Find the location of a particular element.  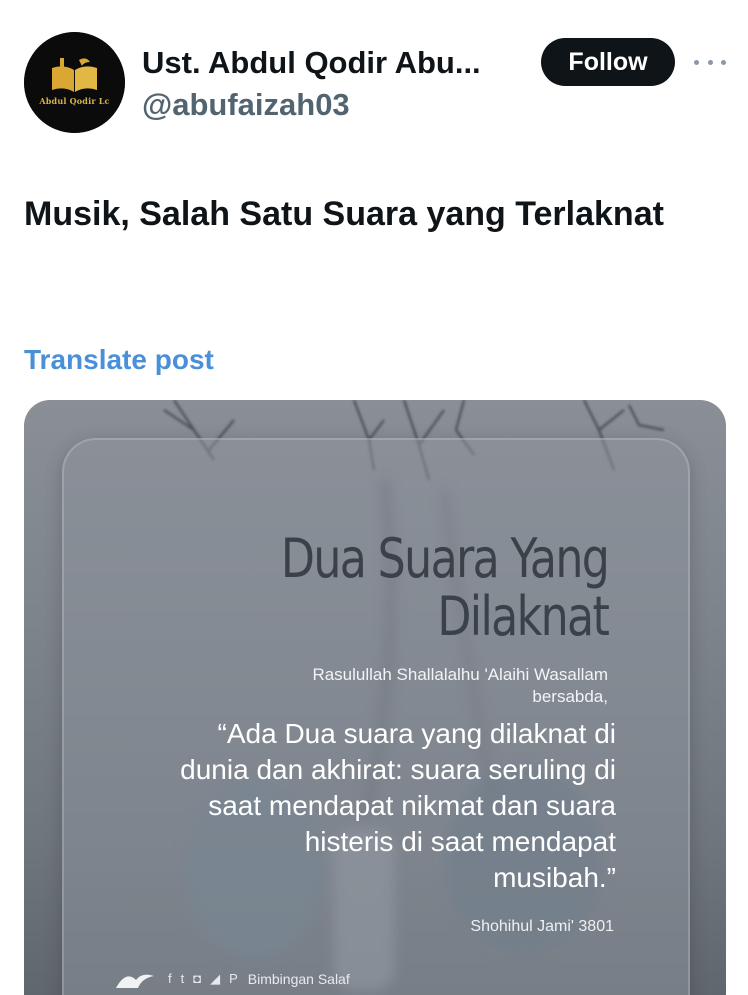

image-title-line-1: Dua Suara Yang is located at coordinates (445, 558).